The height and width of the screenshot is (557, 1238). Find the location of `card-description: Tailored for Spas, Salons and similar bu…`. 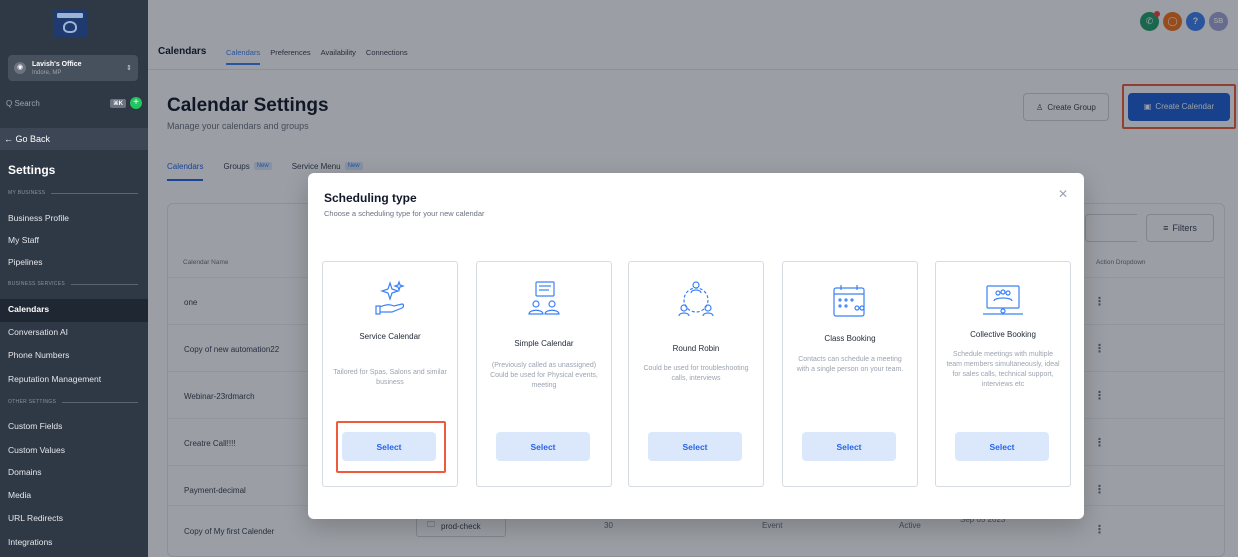

card-description: Tailored for Spas, Salons and similar bu… is located at coordinates (390, 378).